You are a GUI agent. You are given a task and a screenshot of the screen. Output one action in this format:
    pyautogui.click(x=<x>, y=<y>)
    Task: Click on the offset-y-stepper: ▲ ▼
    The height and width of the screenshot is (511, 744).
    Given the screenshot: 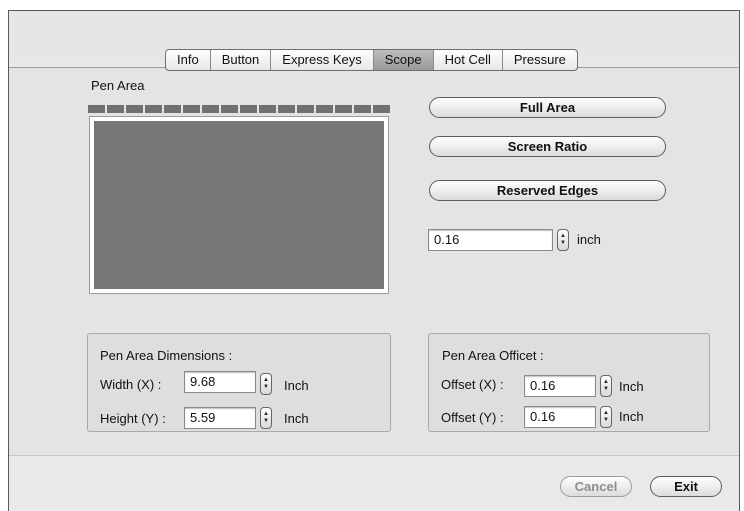 What is the action you would take?
    pyautogui.click(x=606, y=417)
    